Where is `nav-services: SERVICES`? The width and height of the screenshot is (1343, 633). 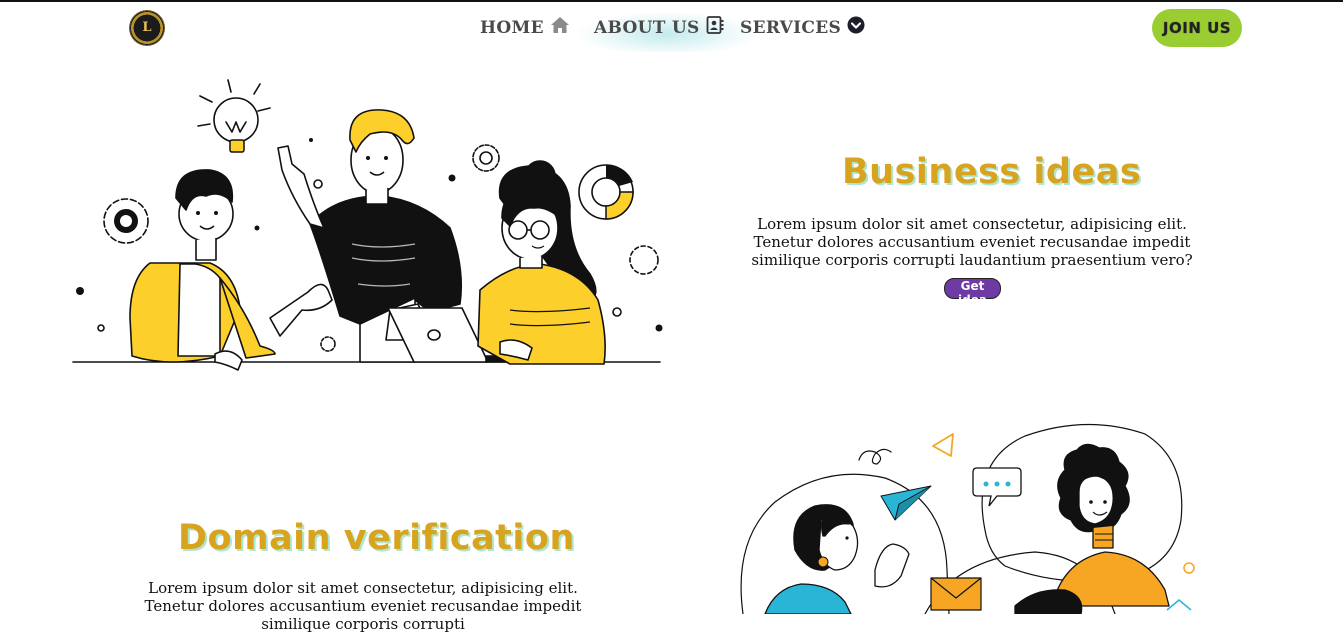 nav-services: SERVICES is located at coordinates (802, 28).